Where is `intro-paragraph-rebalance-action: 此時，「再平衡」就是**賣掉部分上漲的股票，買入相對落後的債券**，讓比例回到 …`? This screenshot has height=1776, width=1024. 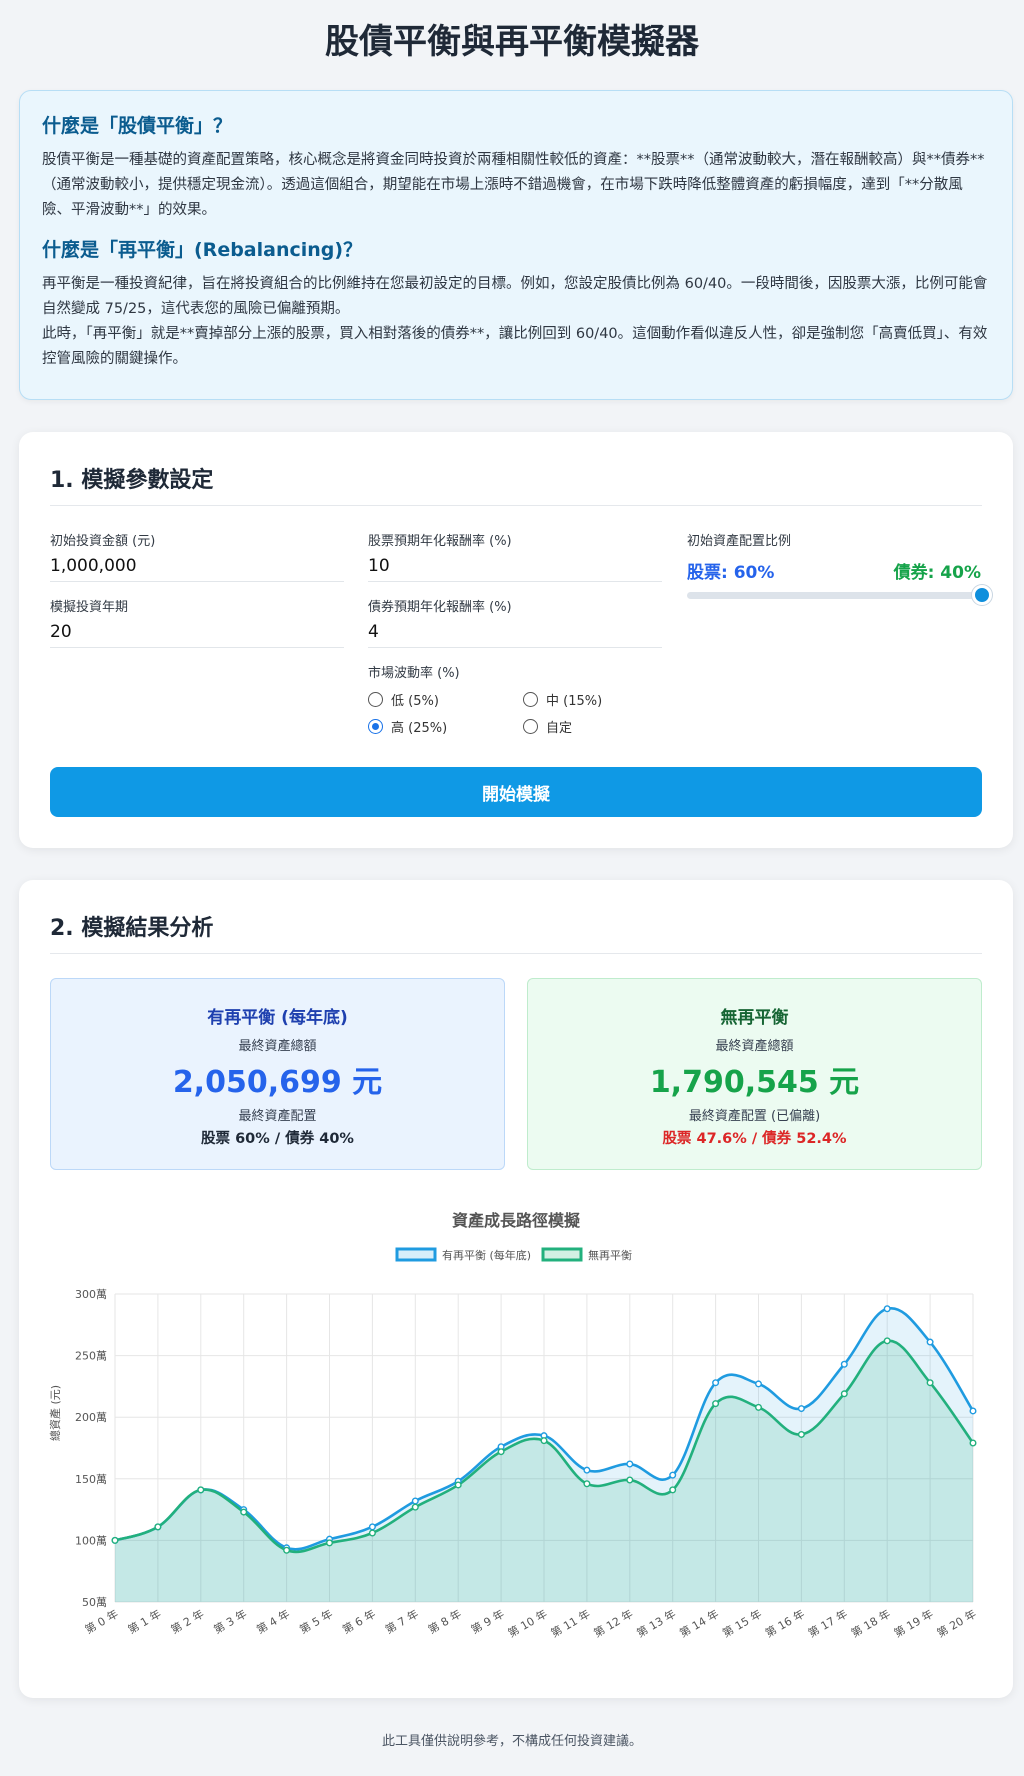
intro-paragraph-rebalance-action: 此時，「再平衡」就是**賣掉部分上漲的股票，買入相對落後的債券**，讓比例回到 … is located at coordinates (515, 346).